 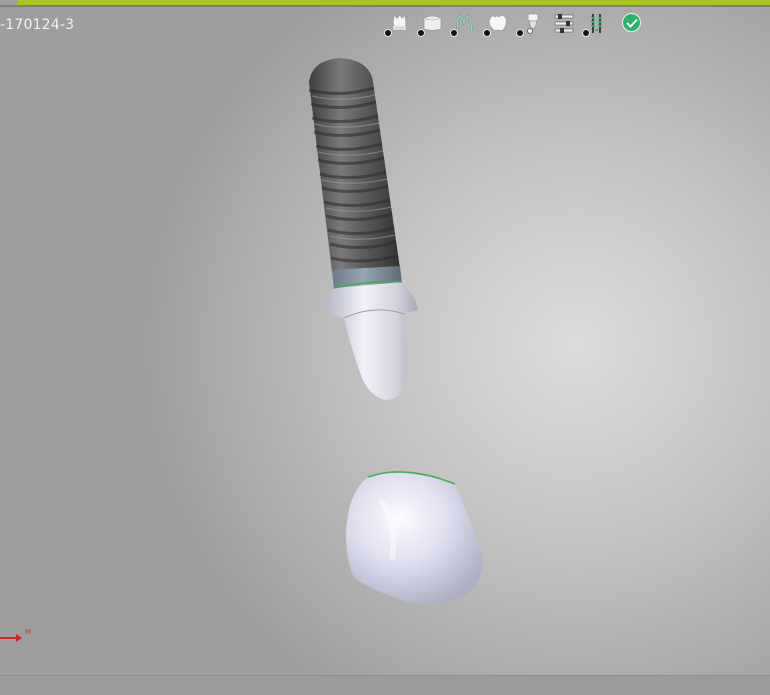 What do you see at coordinates (372, 340) in the screenshot?
I see `abutment` at bounding box center [372, 340].